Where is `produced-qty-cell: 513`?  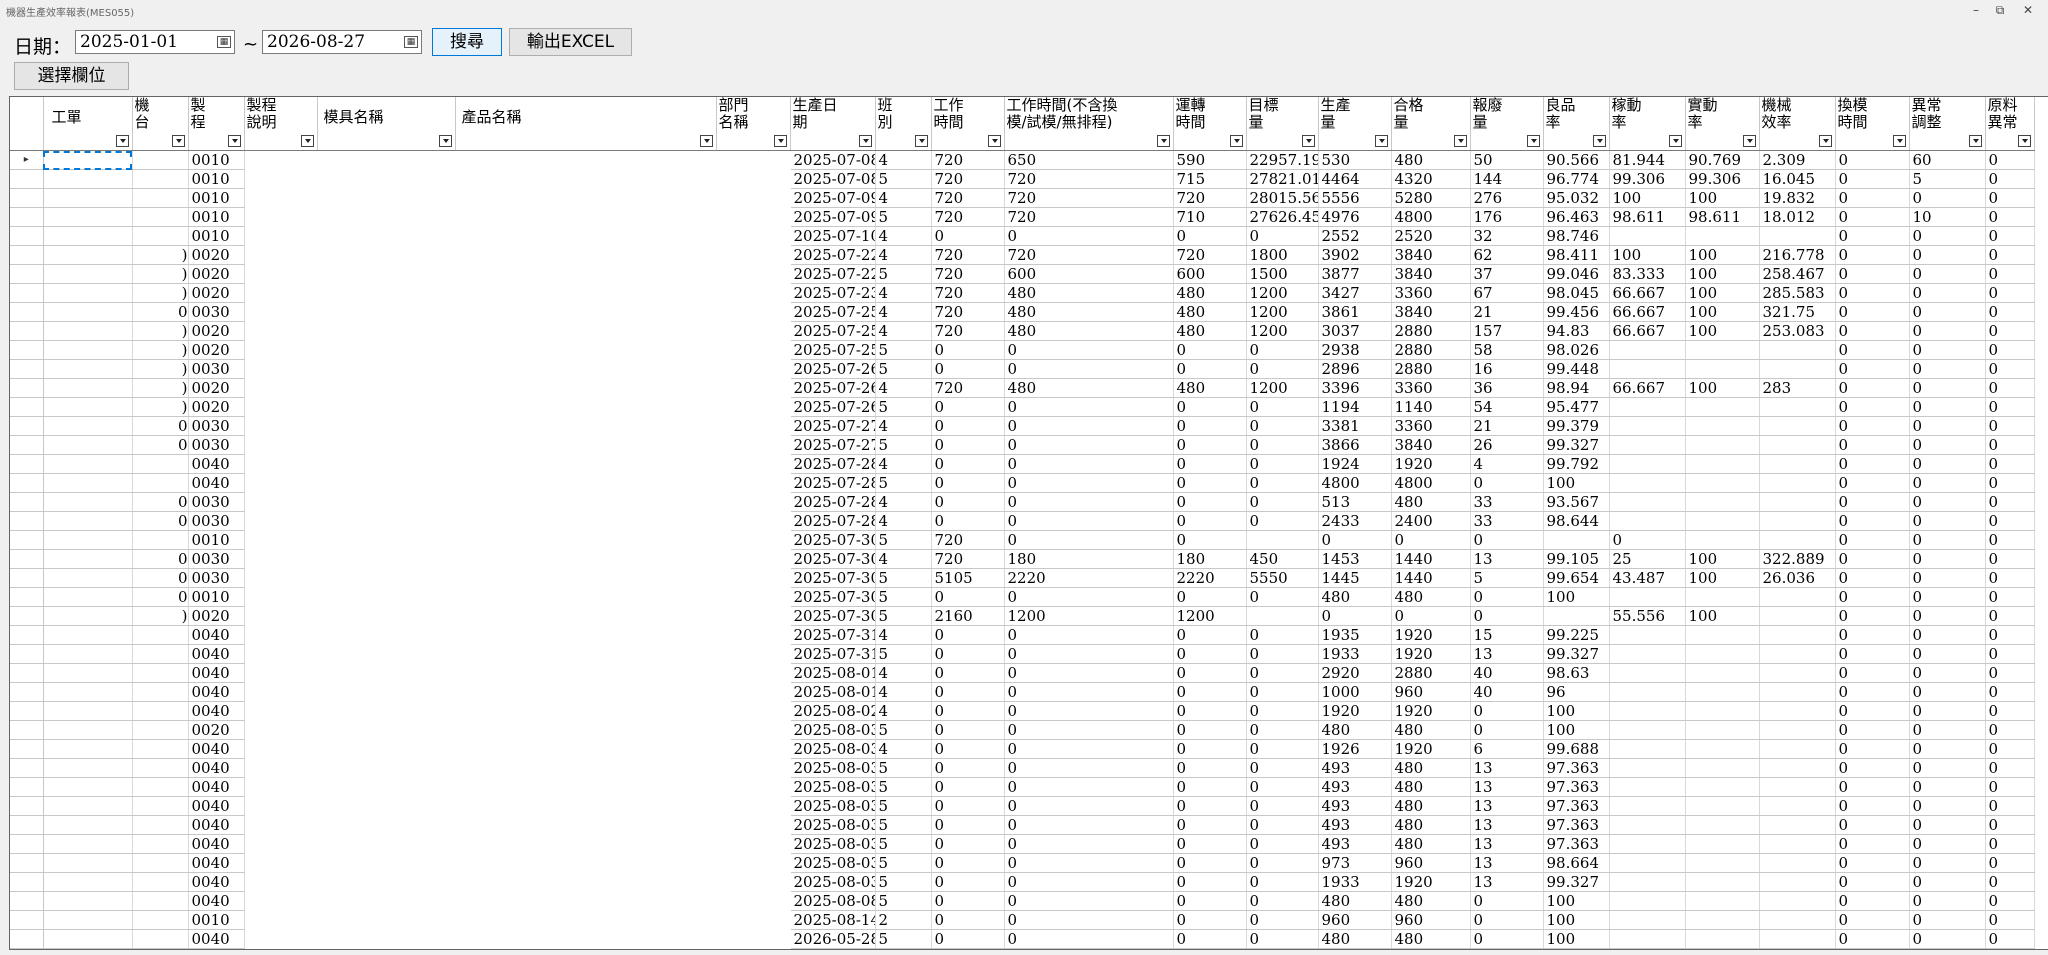 produced-qty-cell: 513 is located at coordinates (1355, 502).